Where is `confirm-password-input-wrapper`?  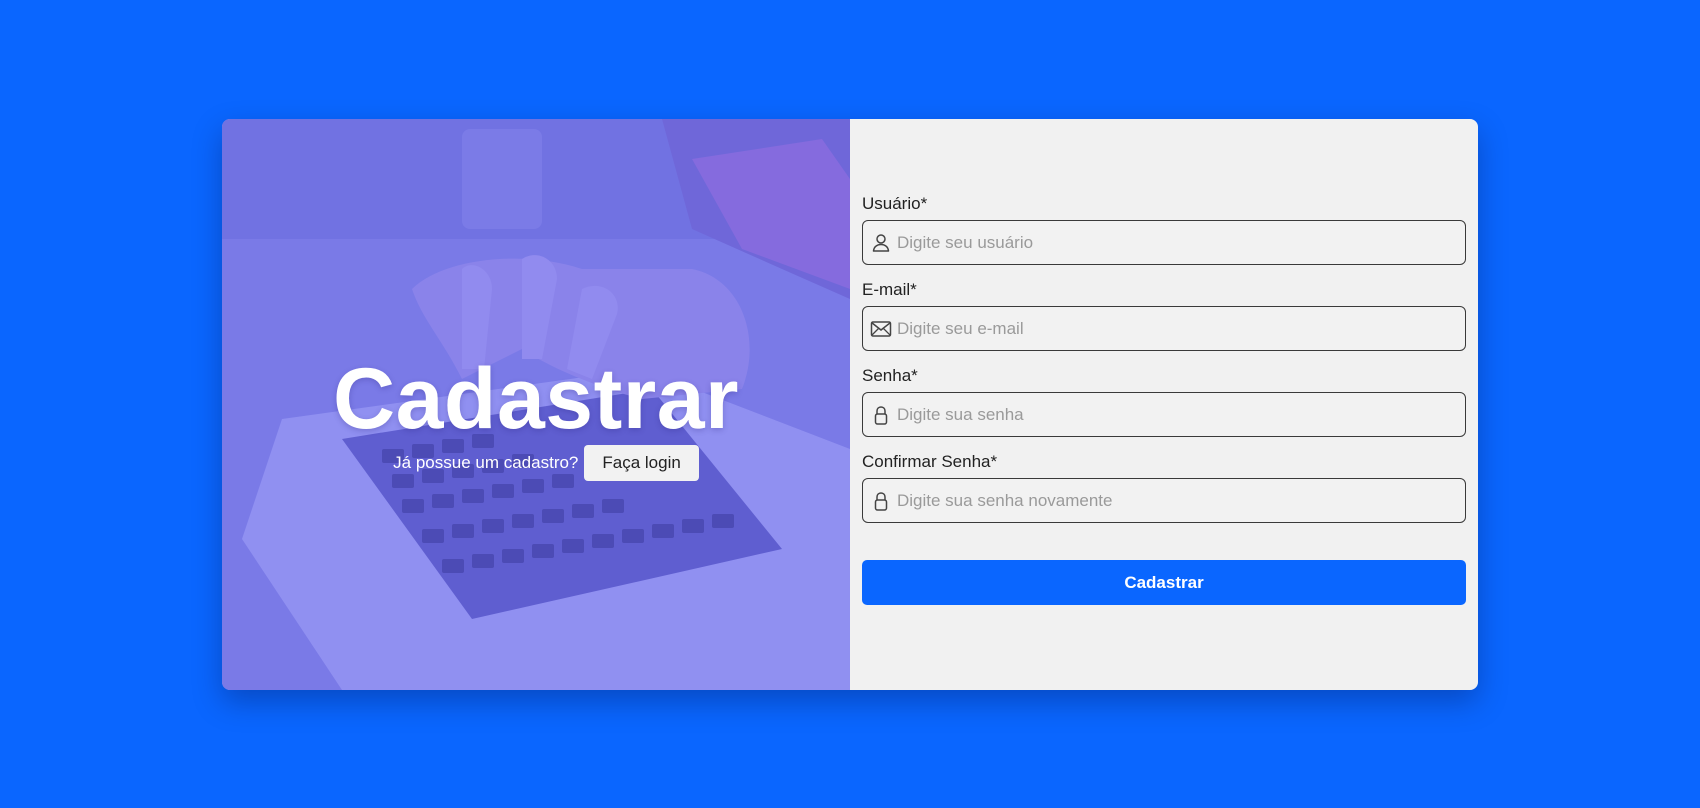 confirm-password-input-wrapper is located at coordinates (1164, 500).